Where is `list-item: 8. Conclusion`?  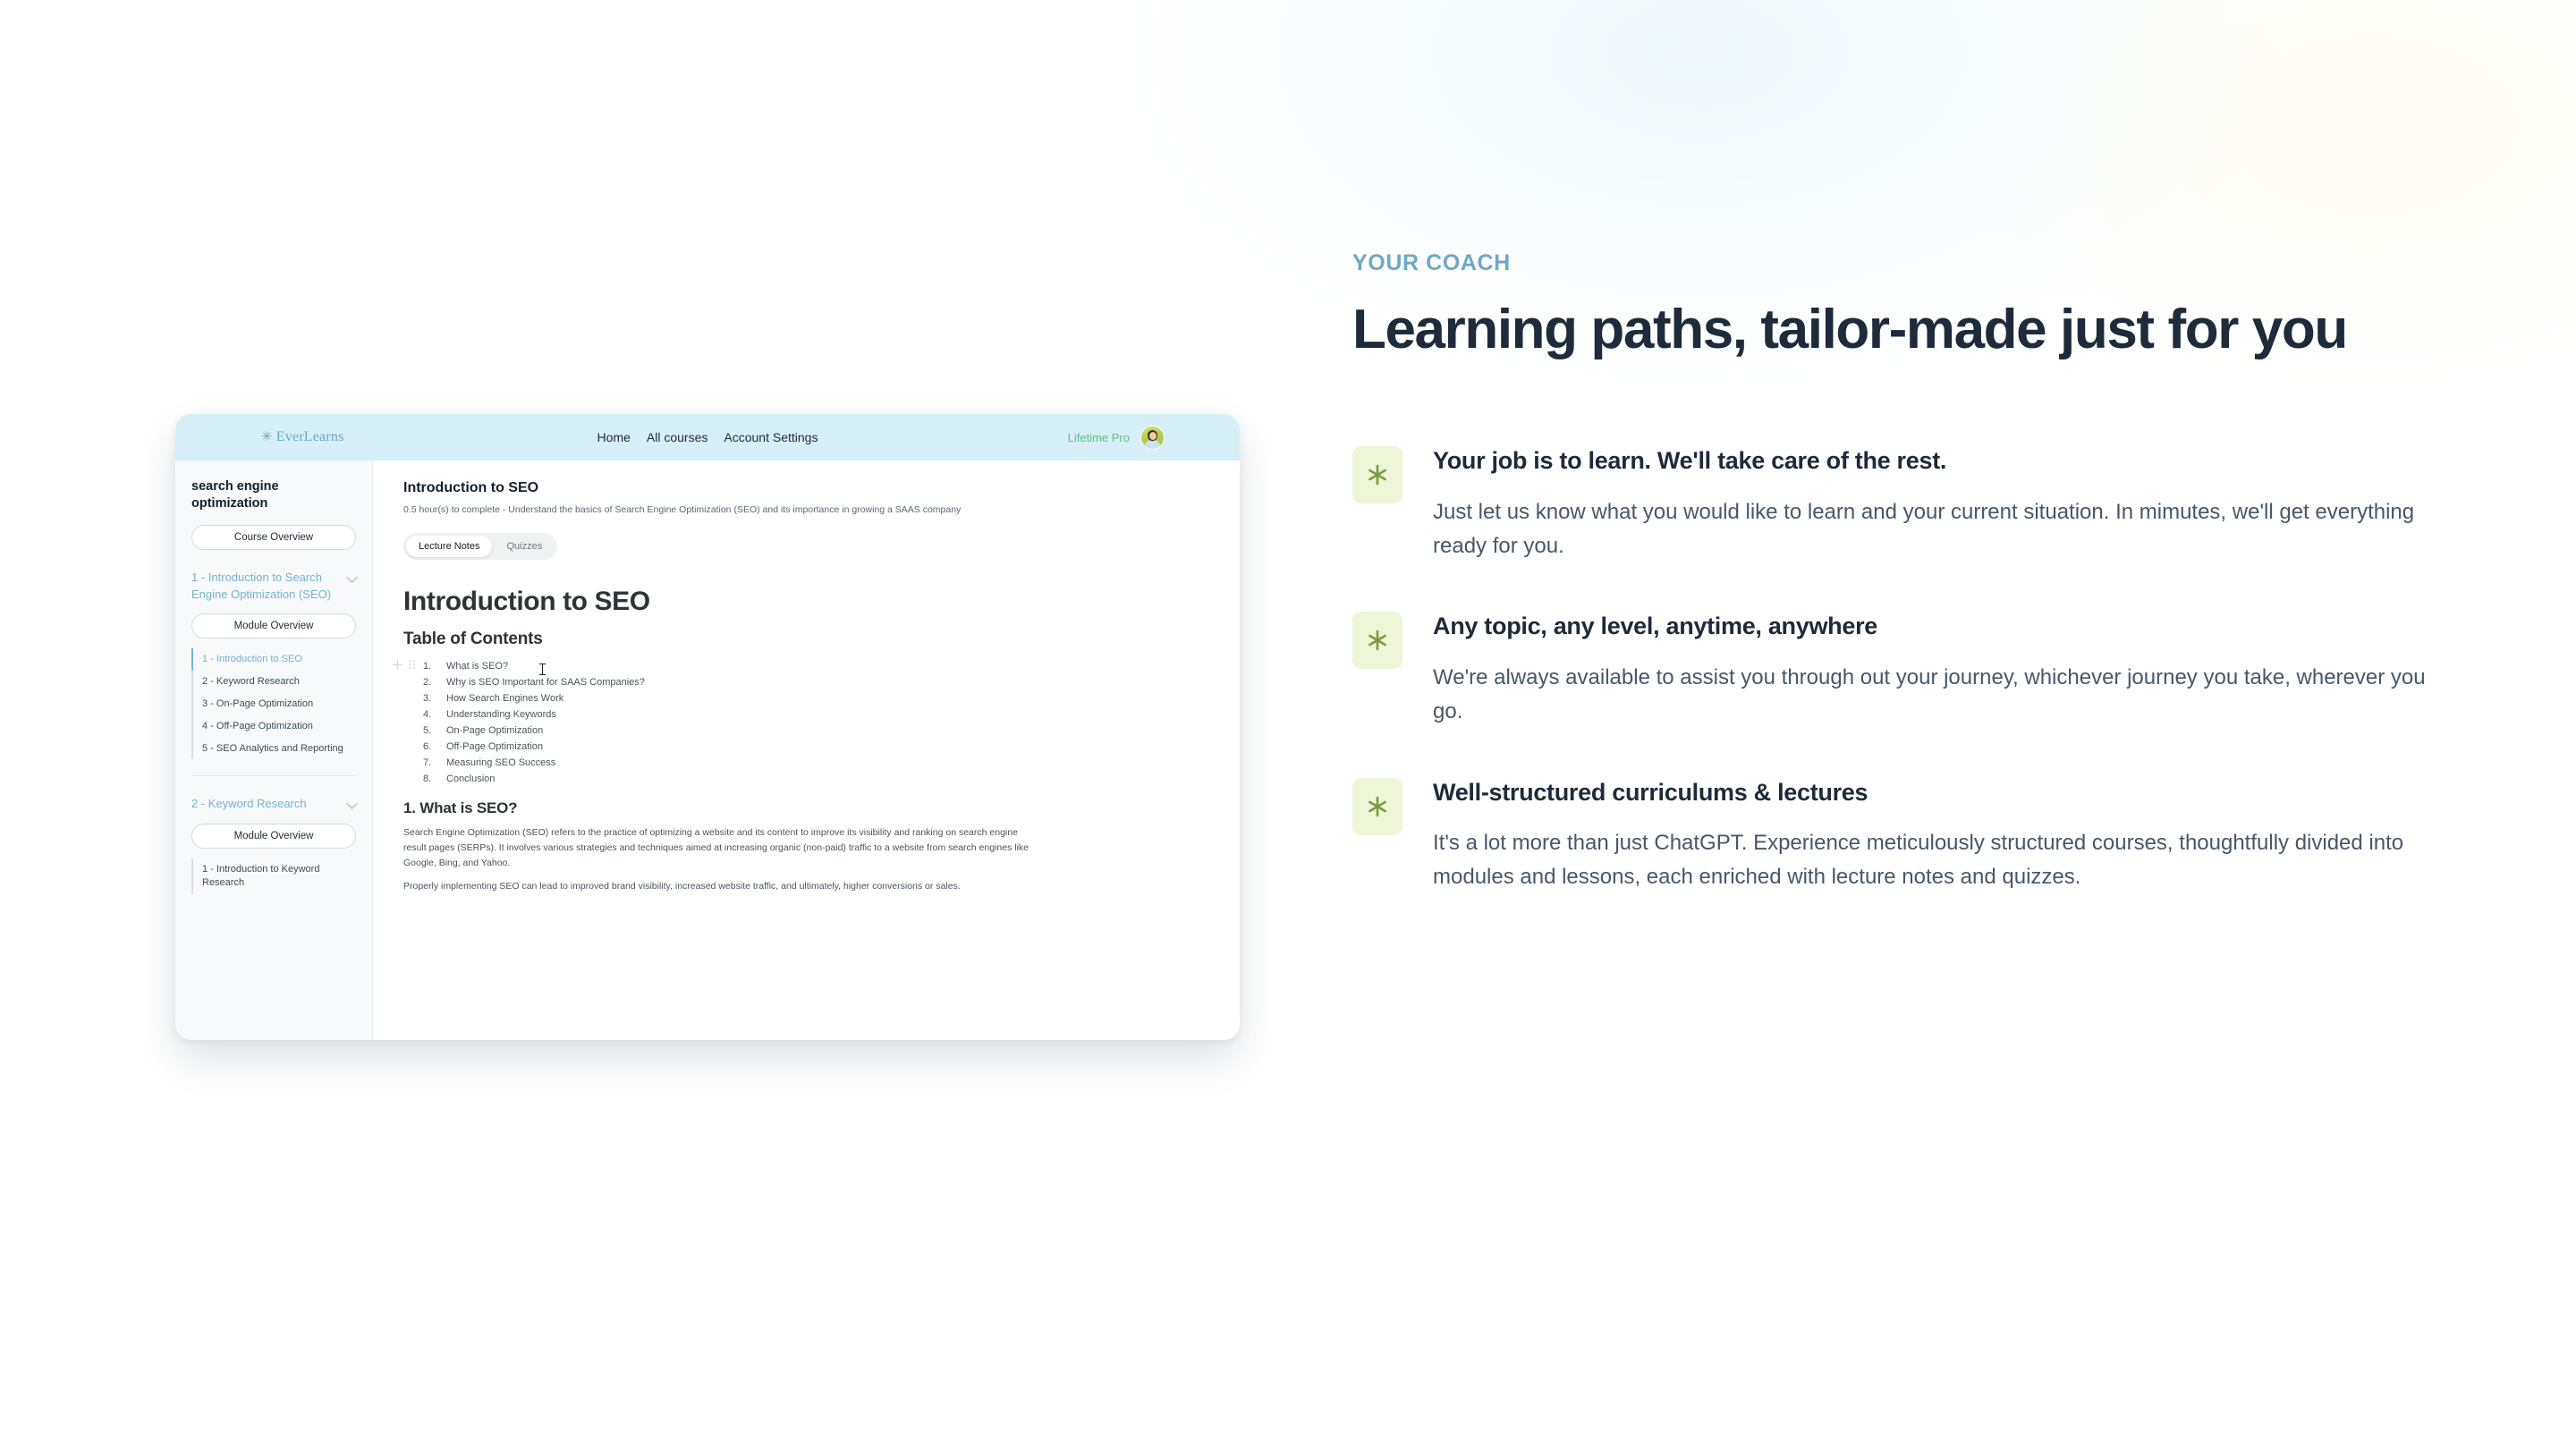
list-item: 8. Conclusion is located at coordinates (816, 779).